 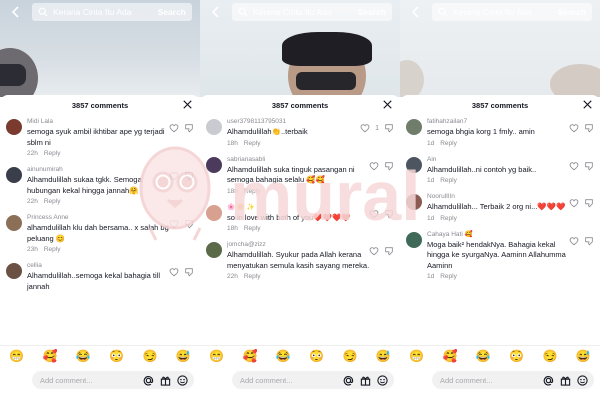 I want to click on comment-username: 🌸 🌼 ✨, so click(x=298, y=208).